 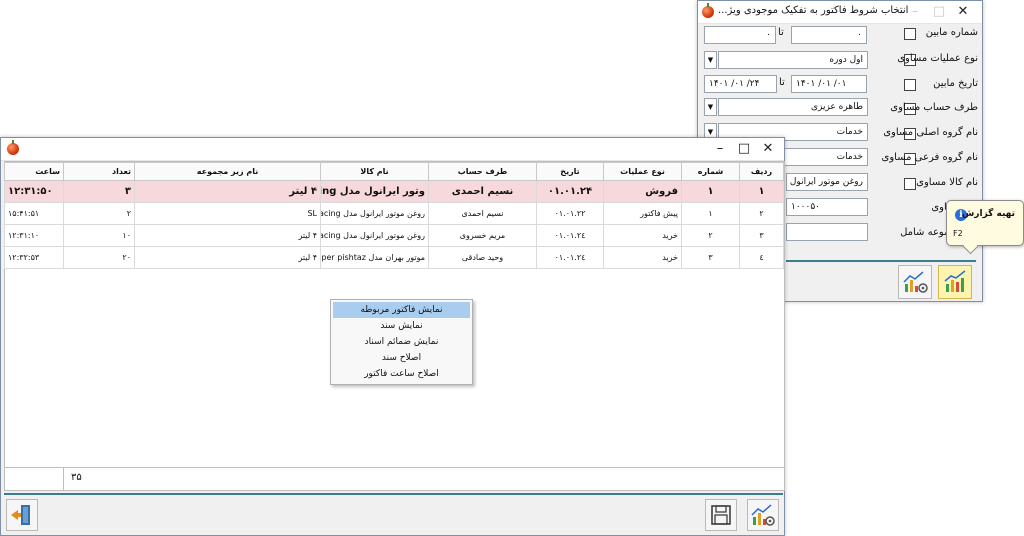 I want to click on cell-row-index: ۱, so click(x=761, y=191).